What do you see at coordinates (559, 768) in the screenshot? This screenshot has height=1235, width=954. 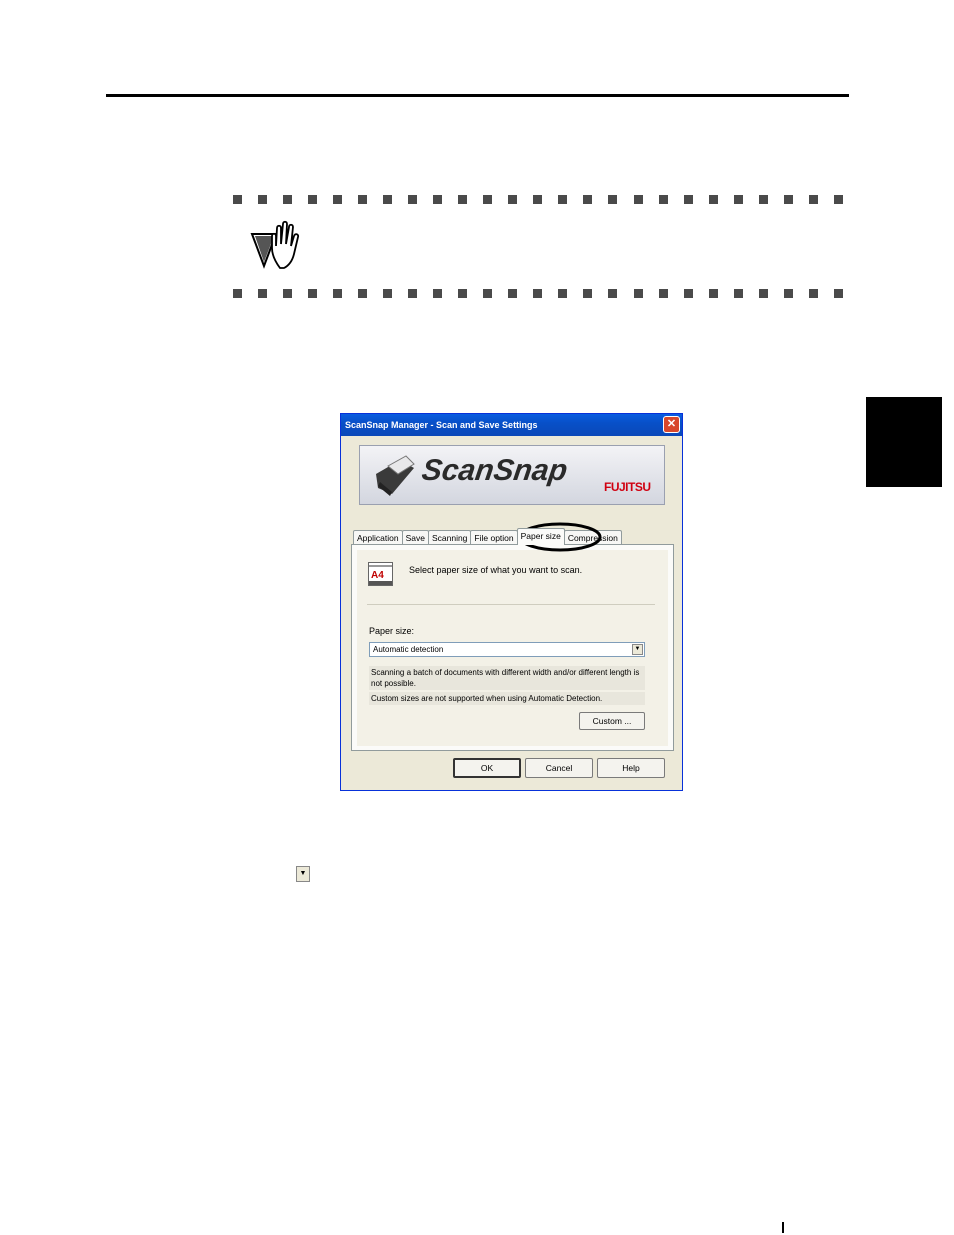 I see `cancel-button: Cancel` at bounding box center [559, 768].